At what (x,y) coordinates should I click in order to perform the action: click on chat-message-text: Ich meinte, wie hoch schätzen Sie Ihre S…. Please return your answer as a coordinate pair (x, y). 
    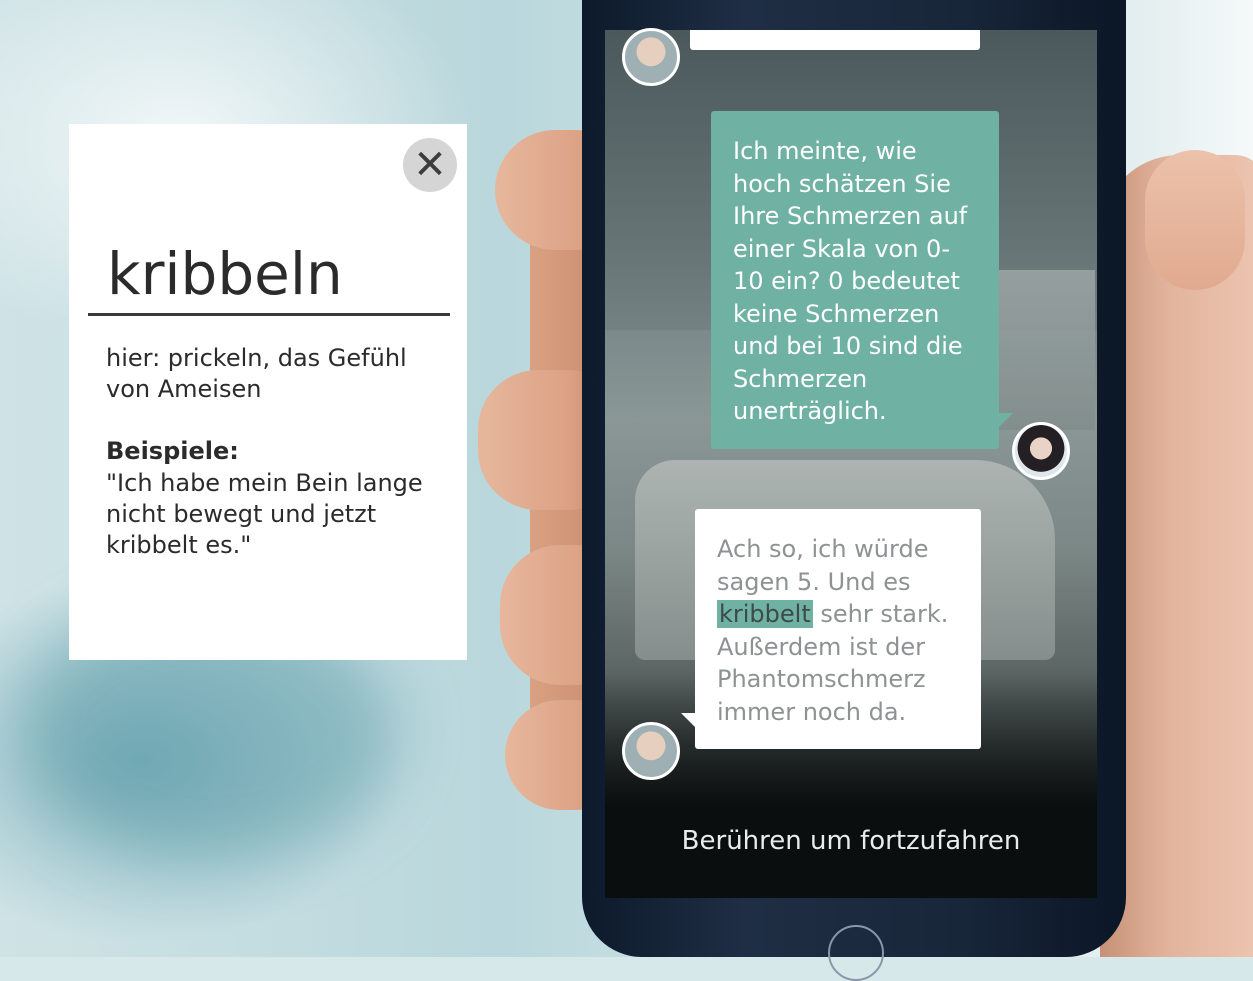
    Looking at the image, I should click on (850, 281).